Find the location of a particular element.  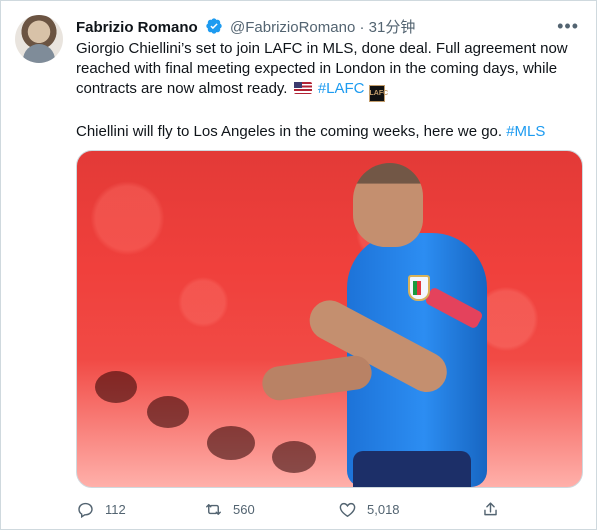

tweet-actions: 112 560 5,018 is located at coordinates (291, 509).